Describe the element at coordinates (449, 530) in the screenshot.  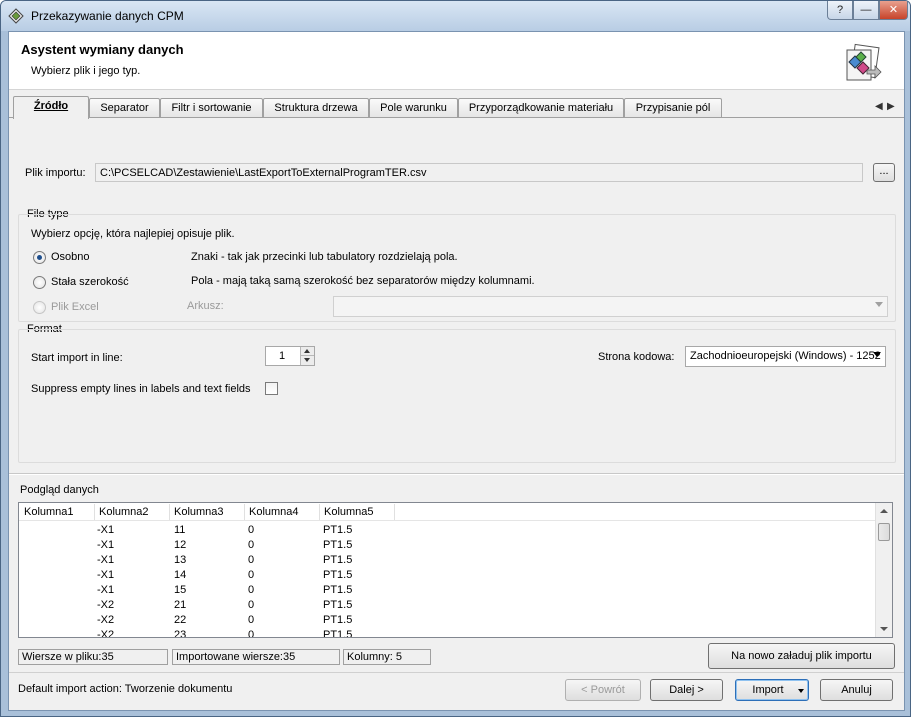
I see `table-row: -X1 11 0 PT1.5` at that location.